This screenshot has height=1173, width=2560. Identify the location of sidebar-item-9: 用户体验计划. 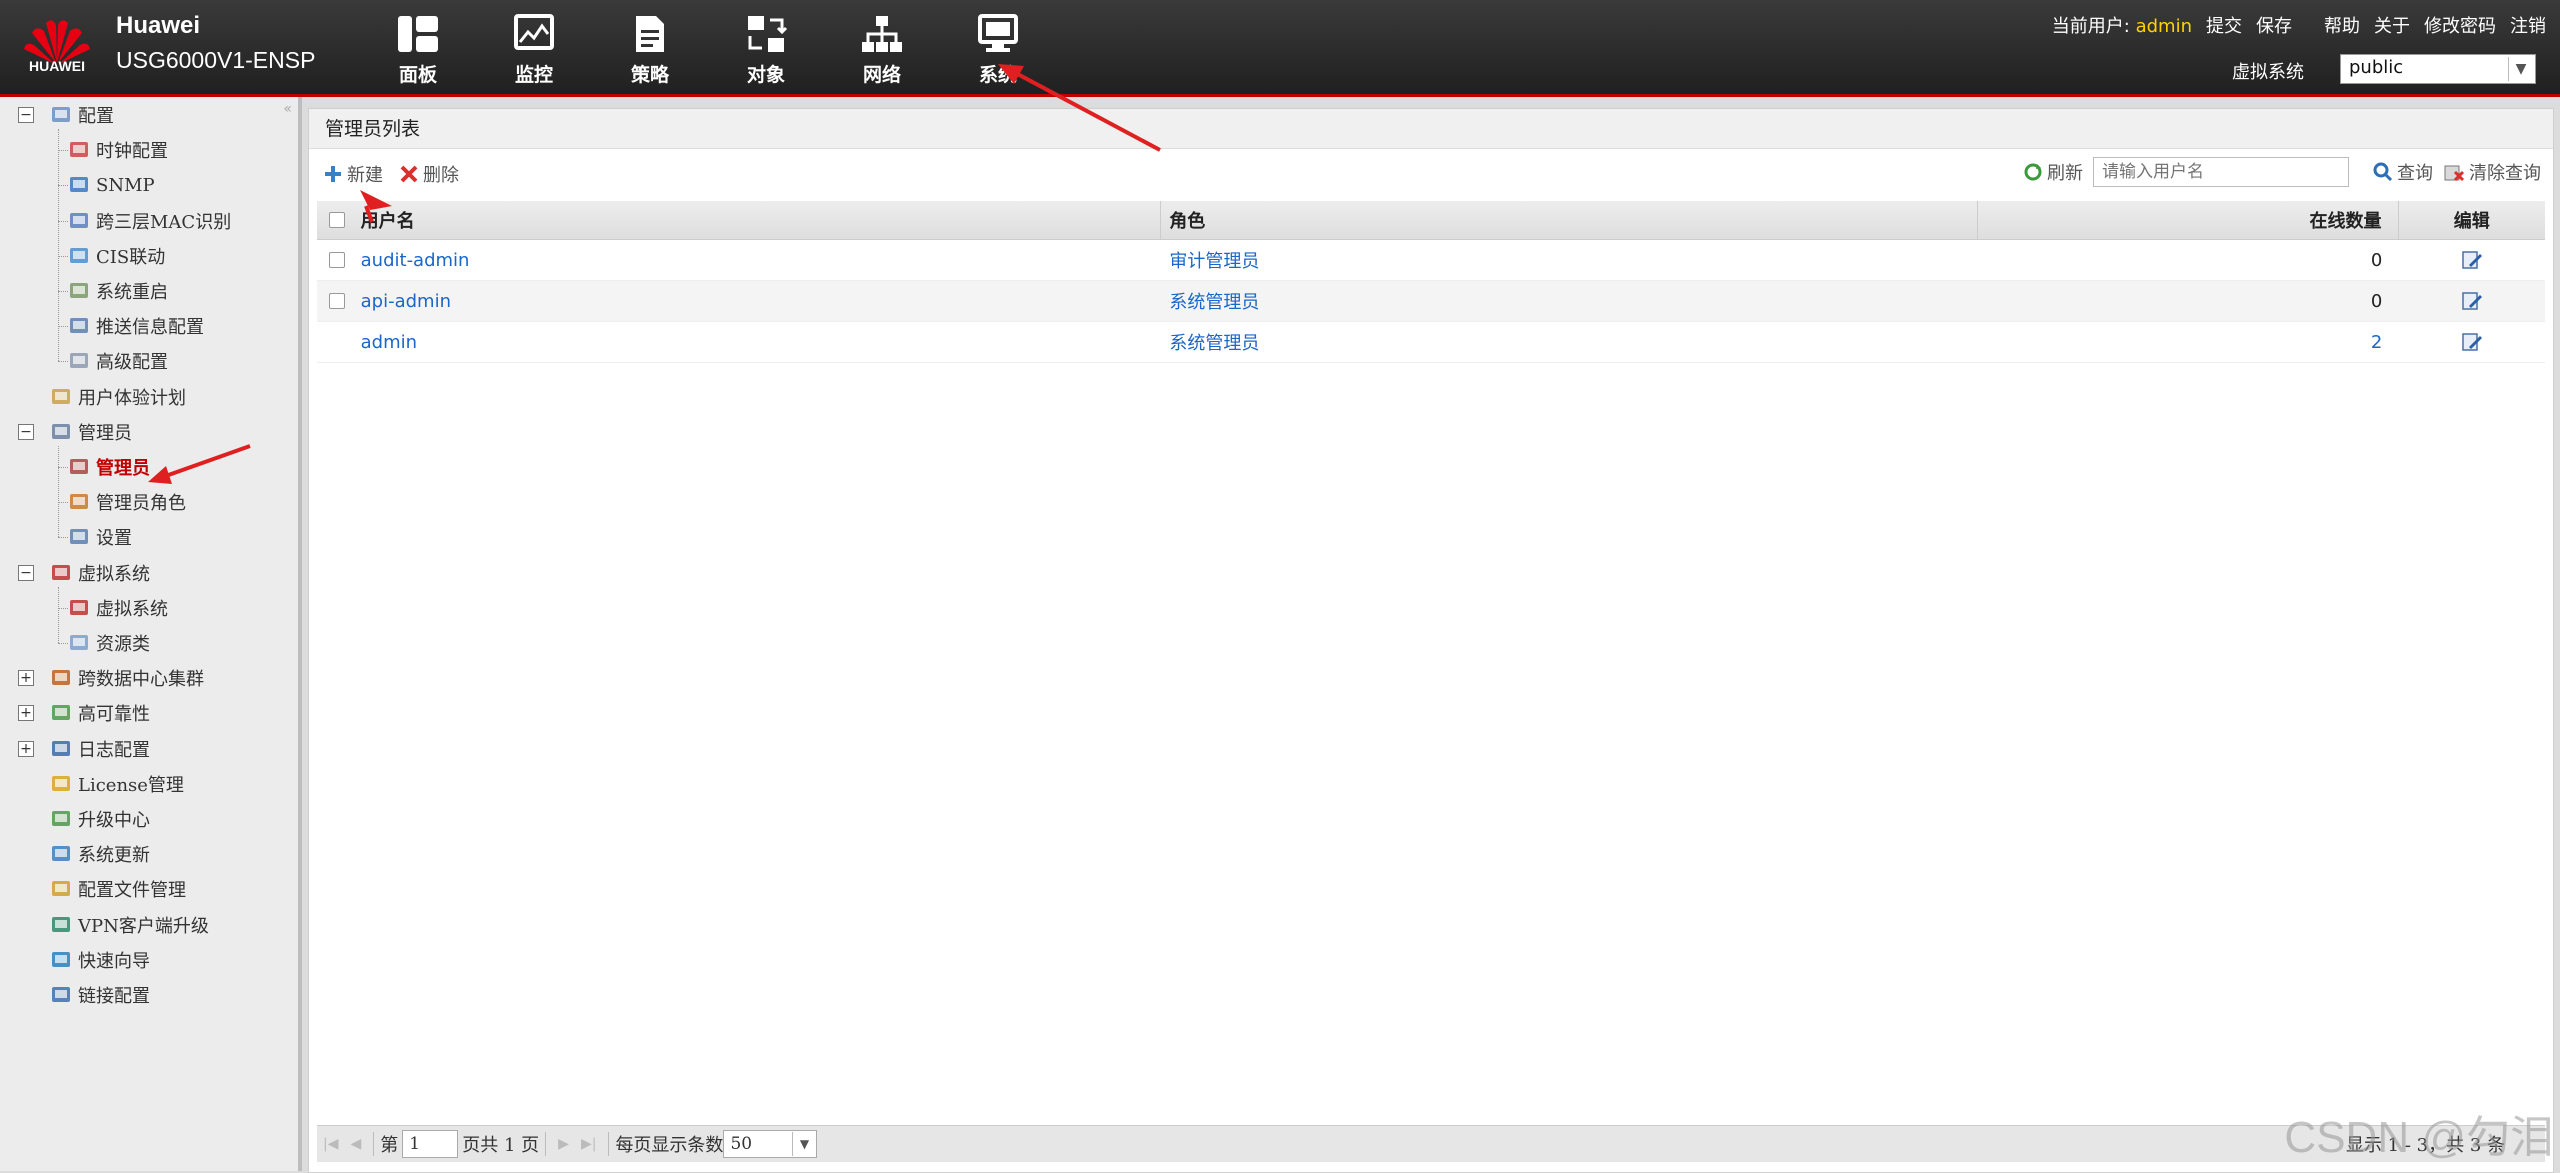
(118, 397).